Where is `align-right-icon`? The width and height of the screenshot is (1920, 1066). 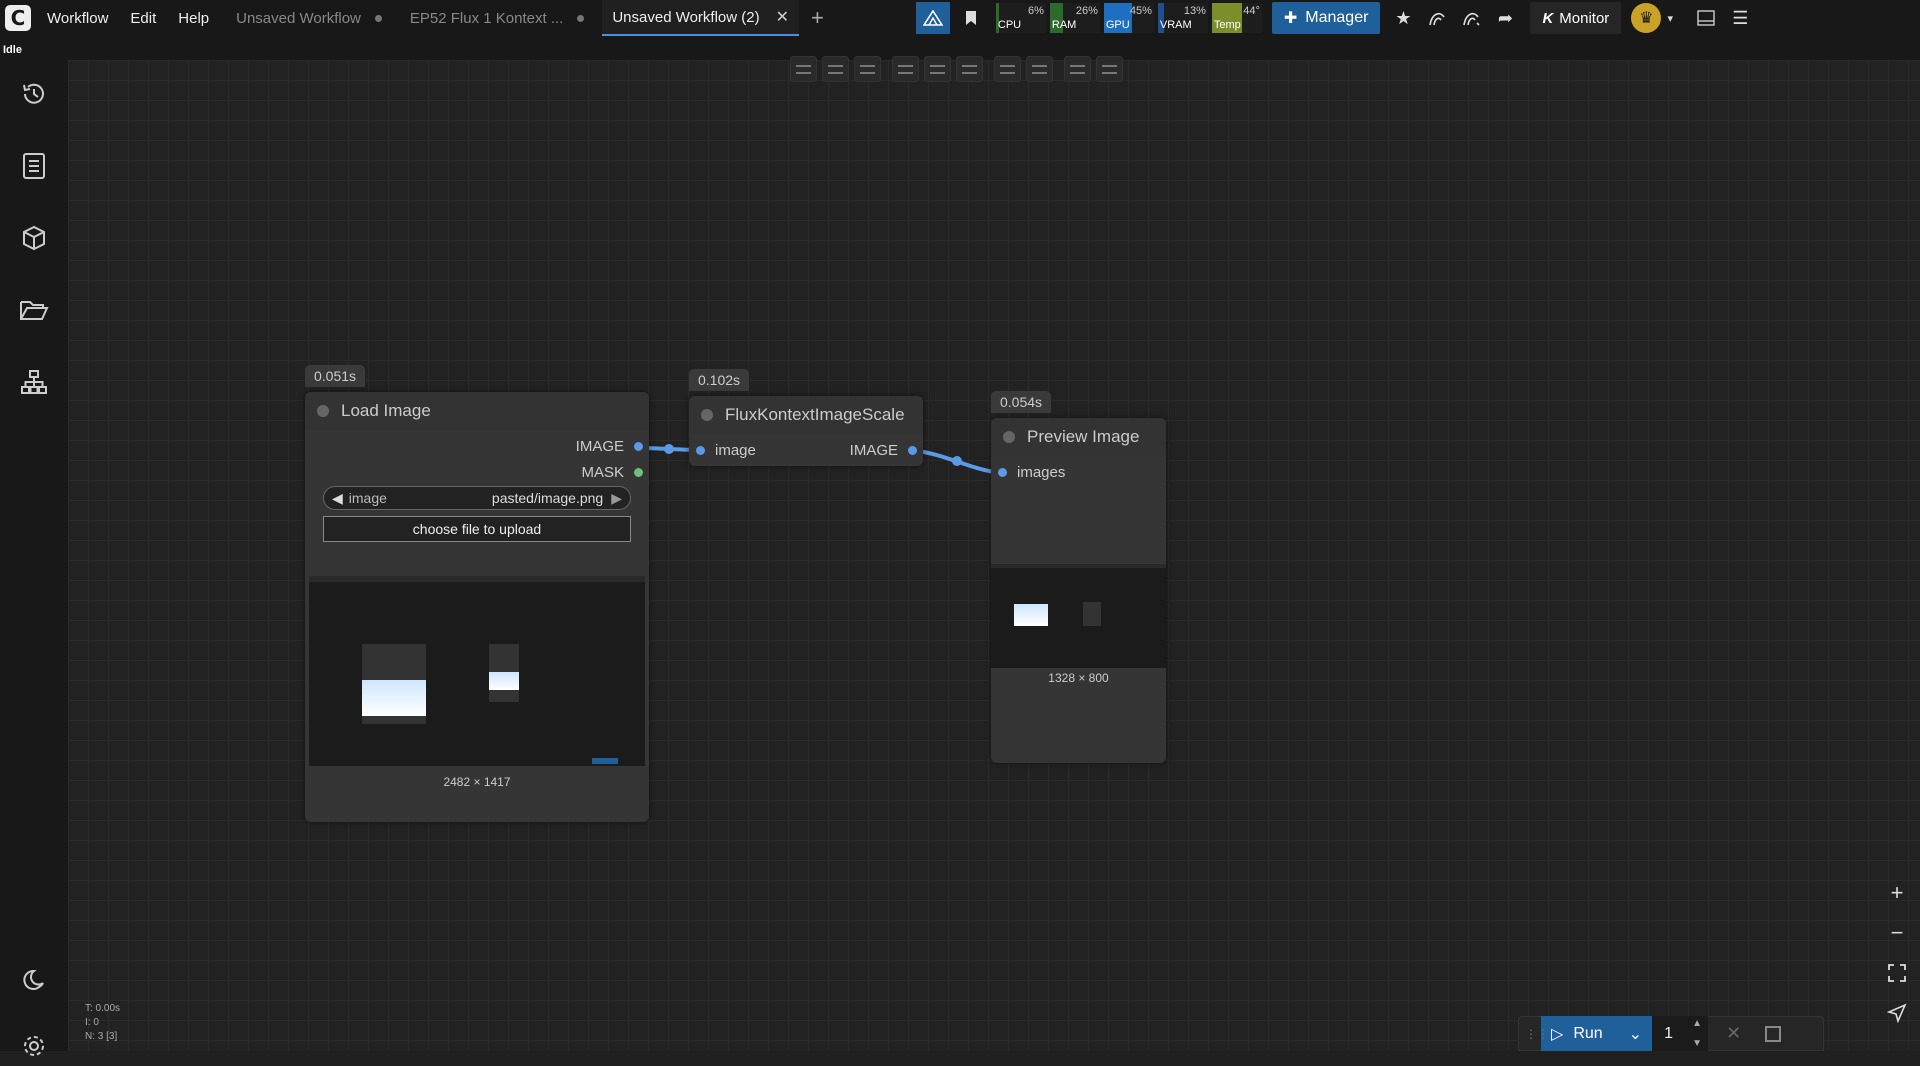
align-right-icon is located at coordinates (867, 69).